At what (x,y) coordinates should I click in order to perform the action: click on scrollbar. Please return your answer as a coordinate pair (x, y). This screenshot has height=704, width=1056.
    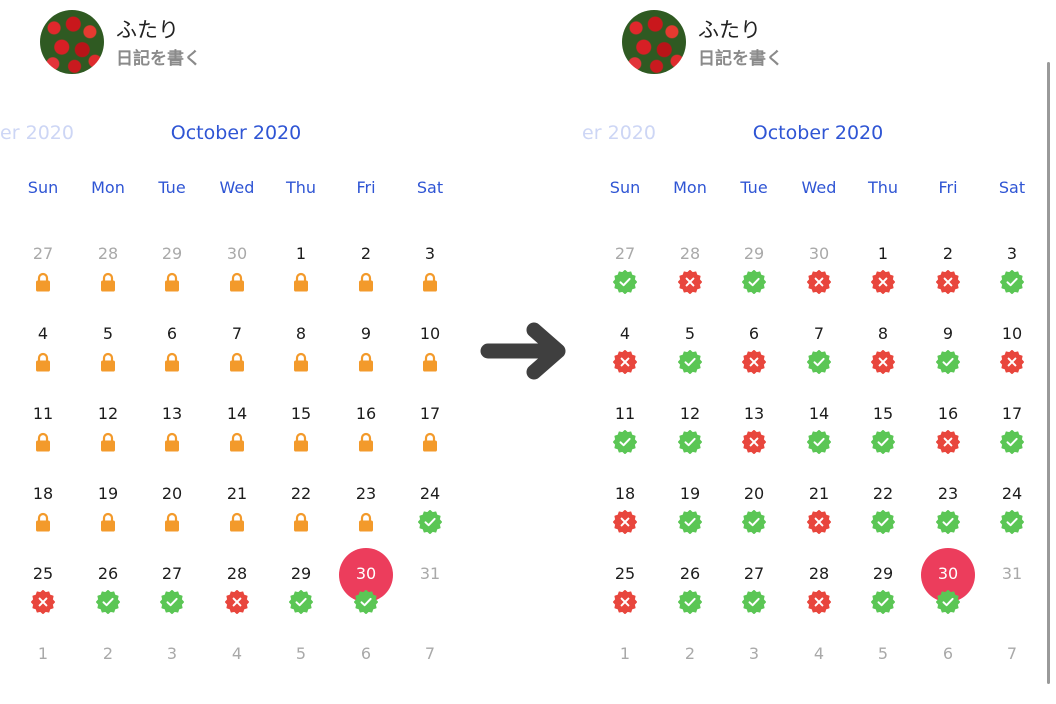
    Looking at the image, I should click on (1048, 373).